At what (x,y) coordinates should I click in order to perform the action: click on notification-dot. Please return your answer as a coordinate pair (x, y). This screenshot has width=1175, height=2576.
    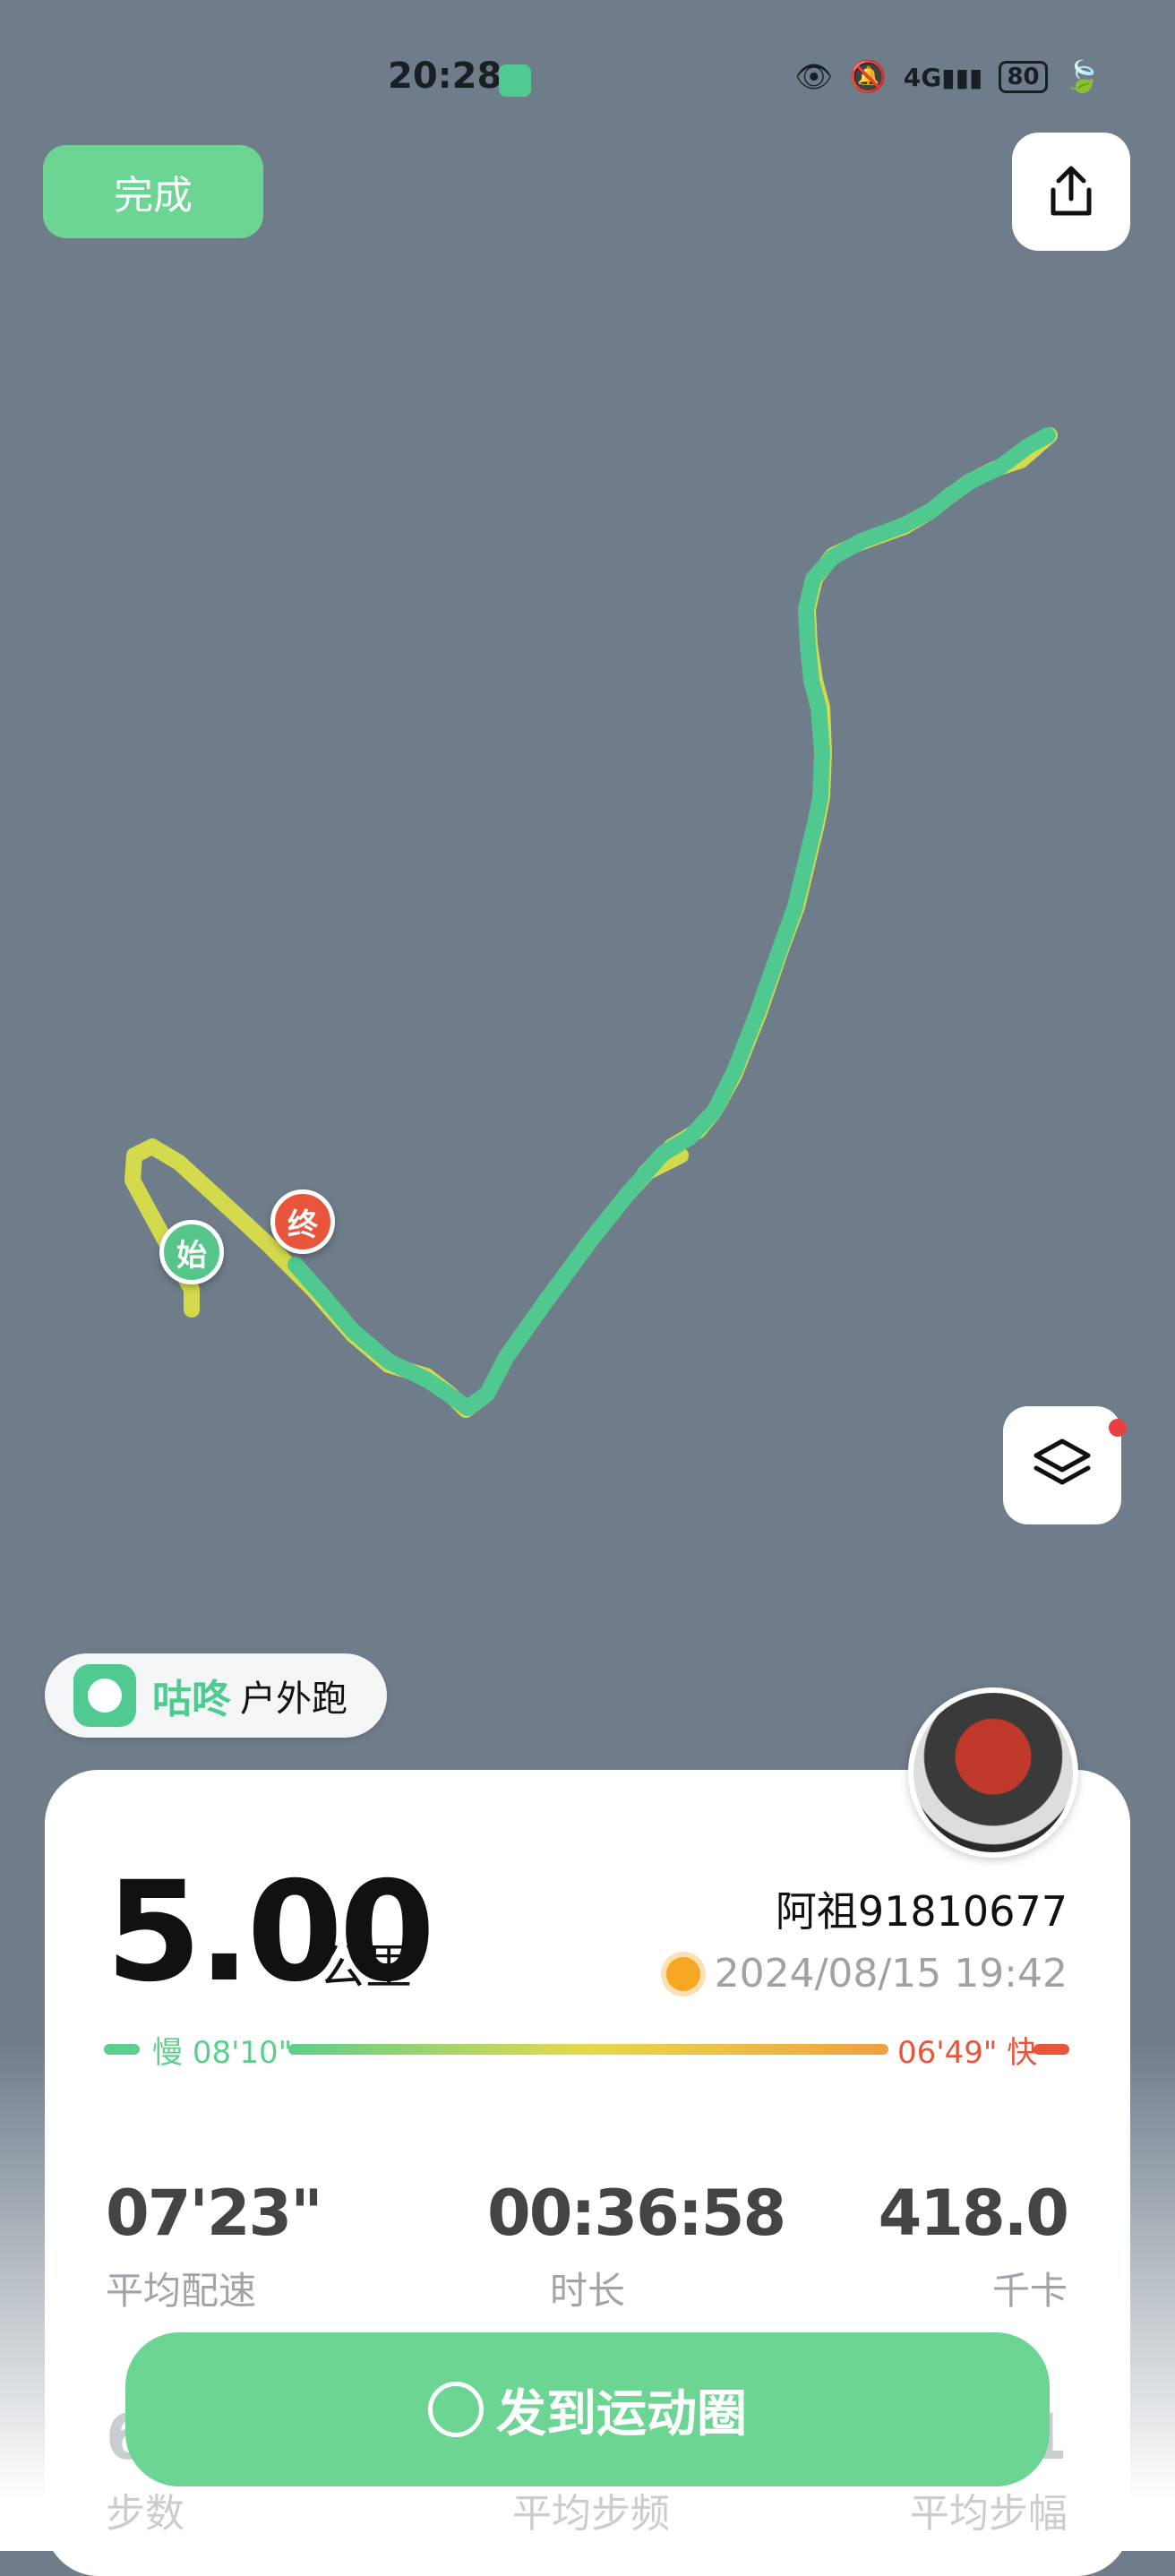
    Looking at the image, I should click on (1118, 1428).